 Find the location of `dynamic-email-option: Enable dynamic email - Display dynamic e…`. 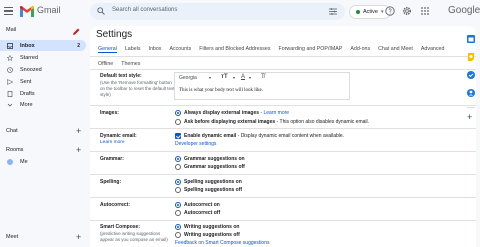

dynamic-email-option: Enable dynamic email - Display dynamic e… is located at coordinates (264, 136).